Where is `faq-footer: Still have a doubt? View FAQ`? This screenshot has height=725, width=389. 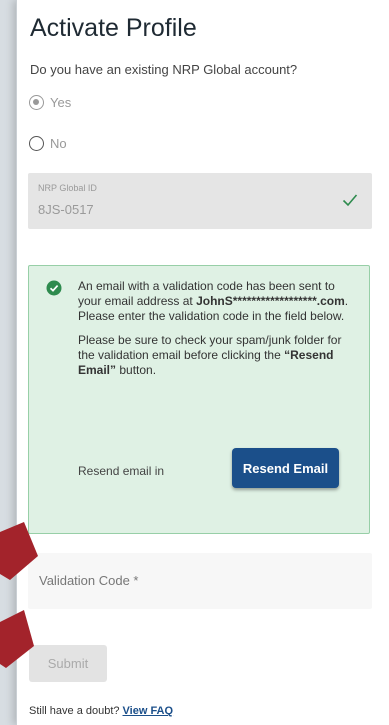
faq-footer: Still have a doubt? View FAQ is located at coordinates (101, 711).